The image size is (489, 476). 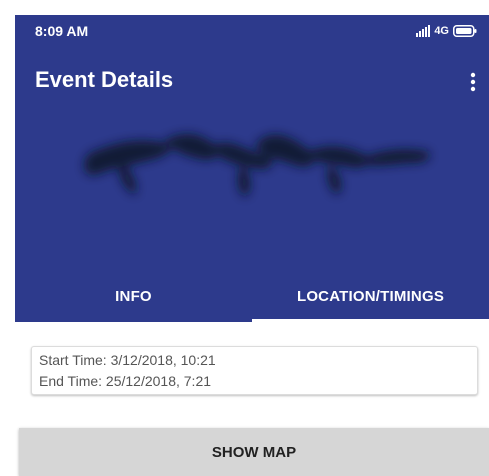 I want to click on tab-info: INFO, so click(x=133, y=296).